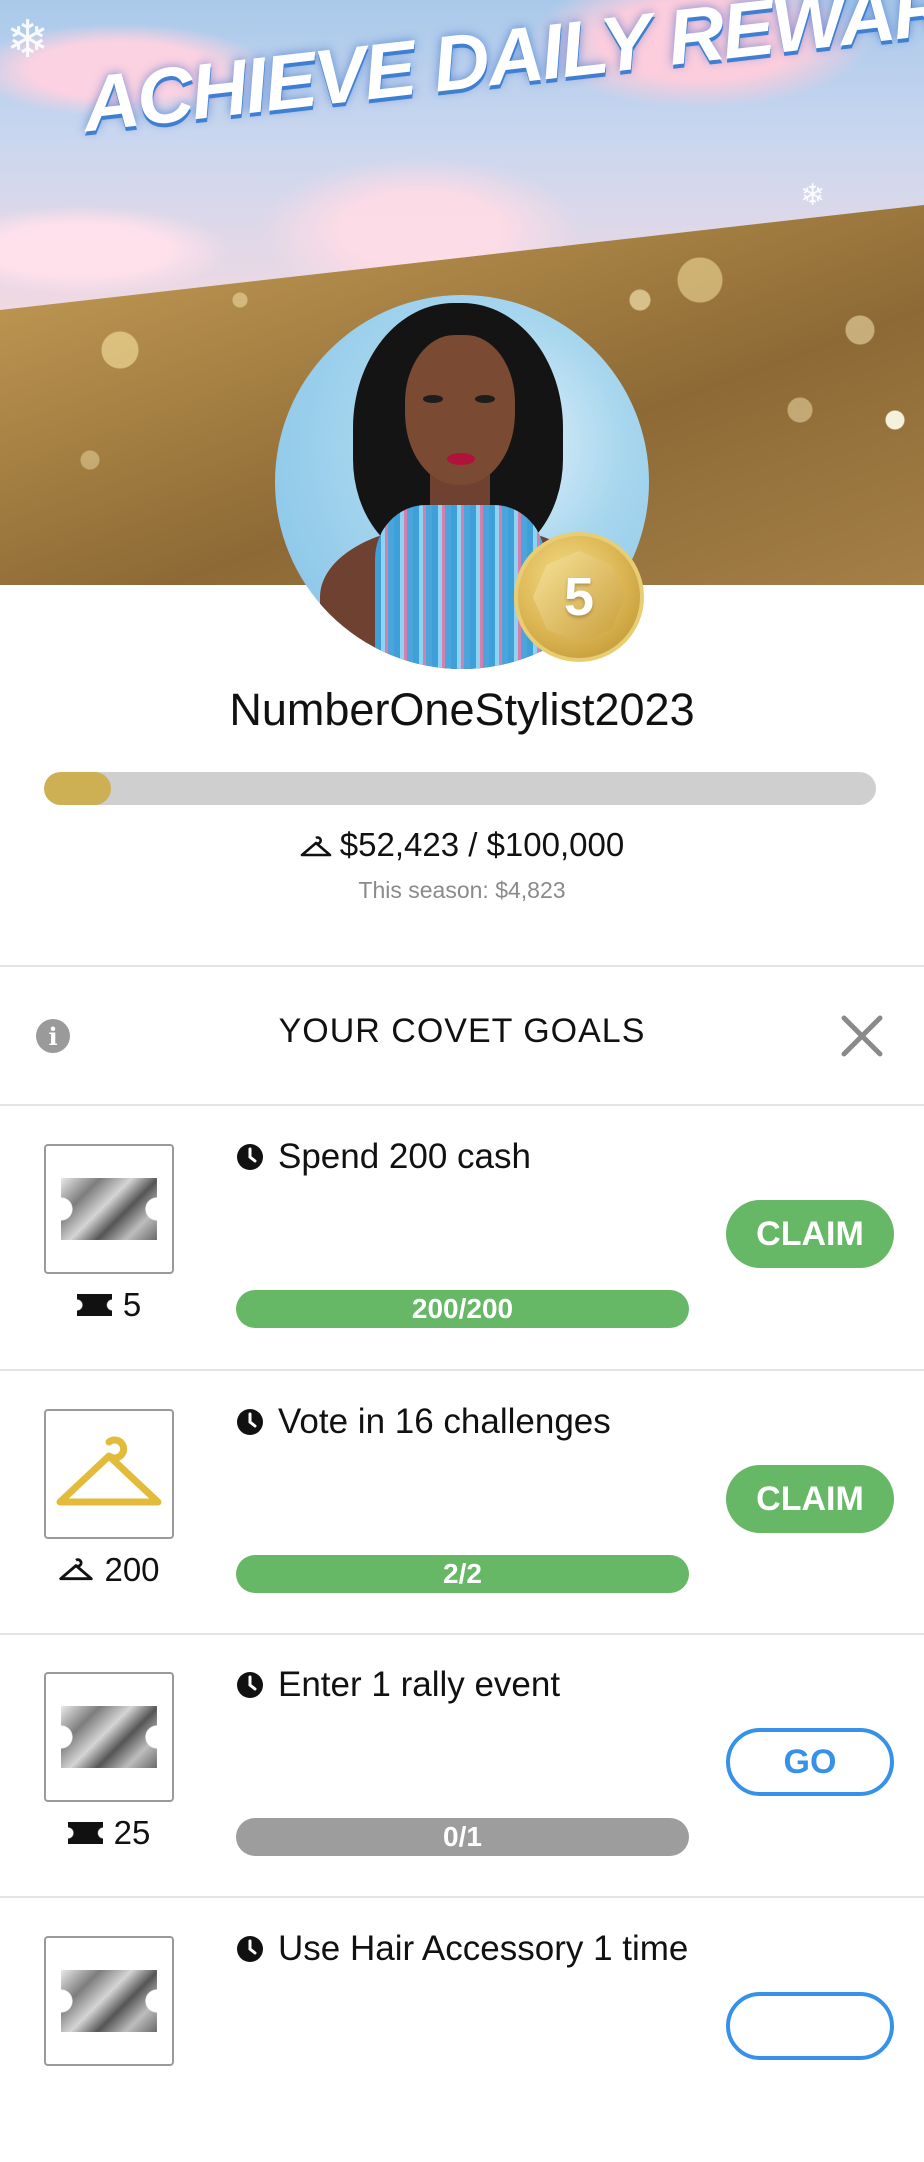 This screenshot has width=924, height=2162. I want to click on reward-amount: 5, so click(132, 1304).